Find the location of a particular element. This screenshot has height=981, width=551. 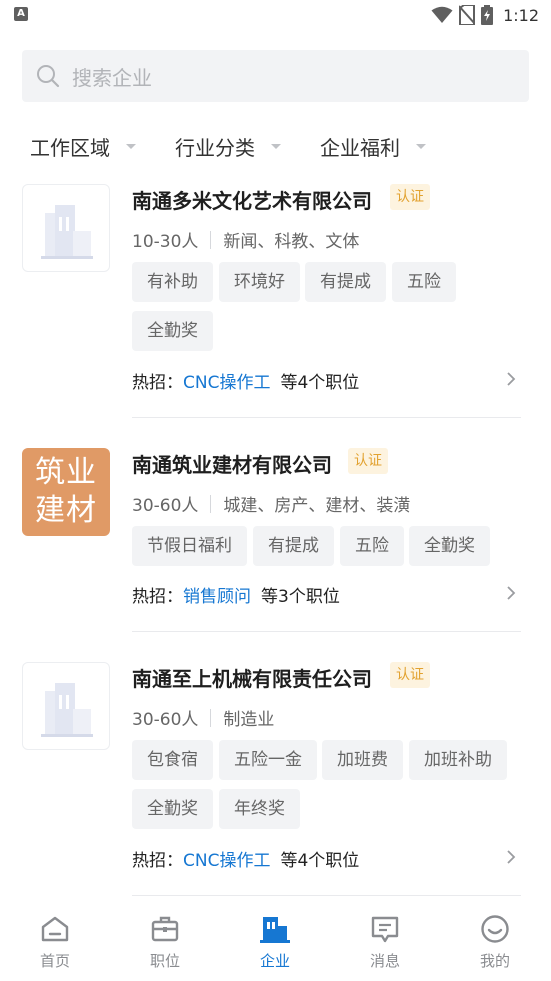

benefit-tag: 包食宿 is located at coordinates (172, 760).